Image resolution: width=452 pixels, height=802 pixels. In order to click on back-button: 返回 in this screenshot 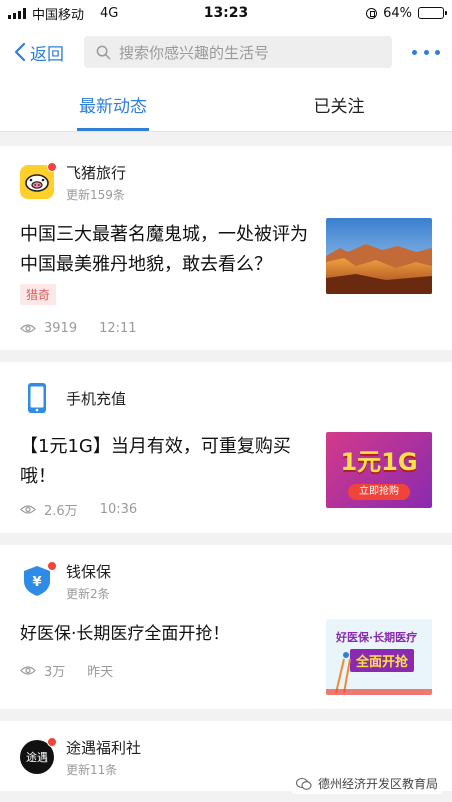, I will do `click(49, 52)`.